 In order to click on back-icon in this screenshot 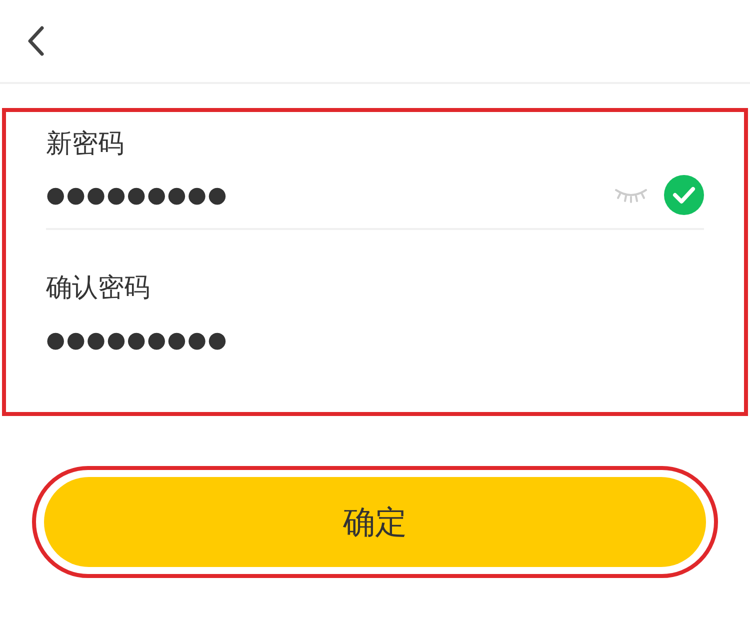, I will do `click(36, 41)`.